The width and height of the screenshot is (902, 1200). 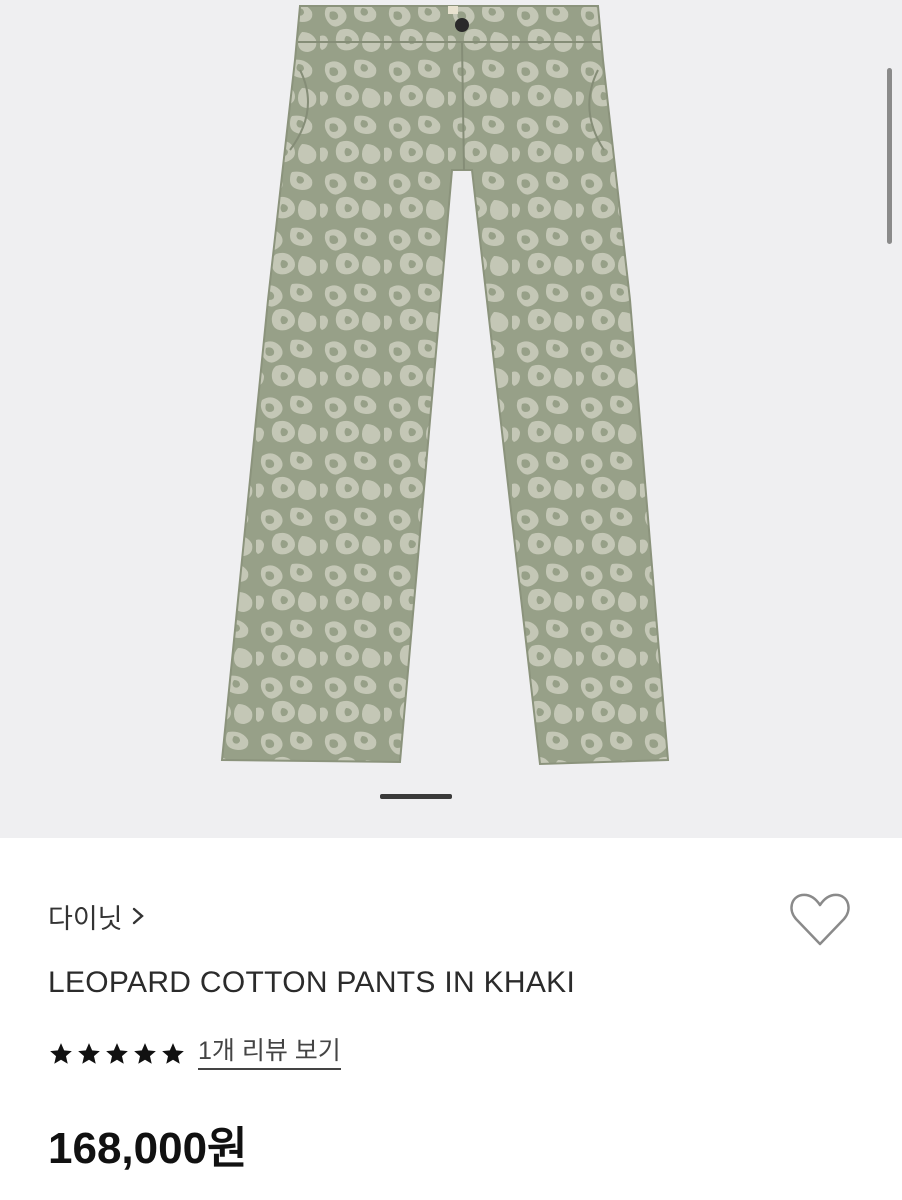 What do you see at coordinates (194, 1054) in the screenshot?
I see `rating-row: 1개 리뷰 보기` at bounding box center [194, 1054].